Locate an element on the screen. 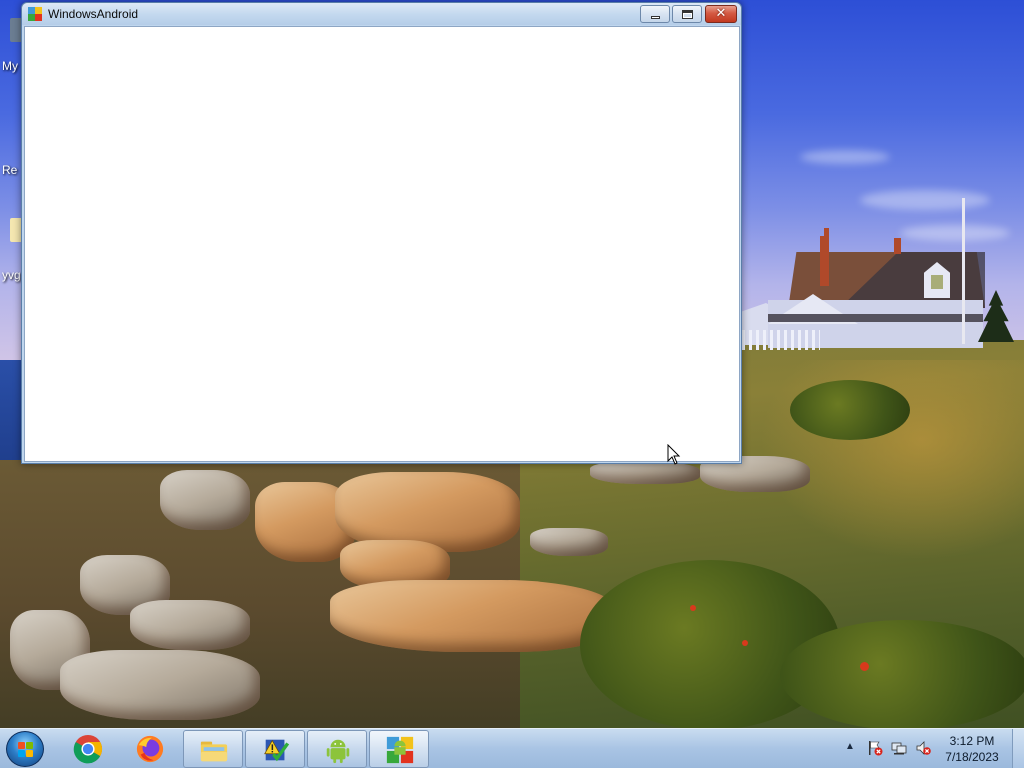  clock-time: 3:12 PM is located at coordinates (972, 741).